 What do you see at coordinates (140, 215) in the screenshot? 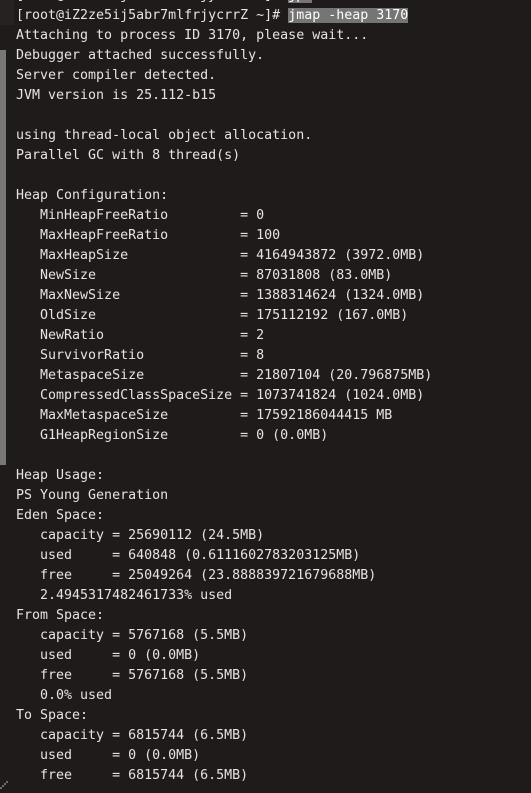
I see `heap-config-row-text: MinHeapFreeRatio = 0` at bounding box center [140, 215].